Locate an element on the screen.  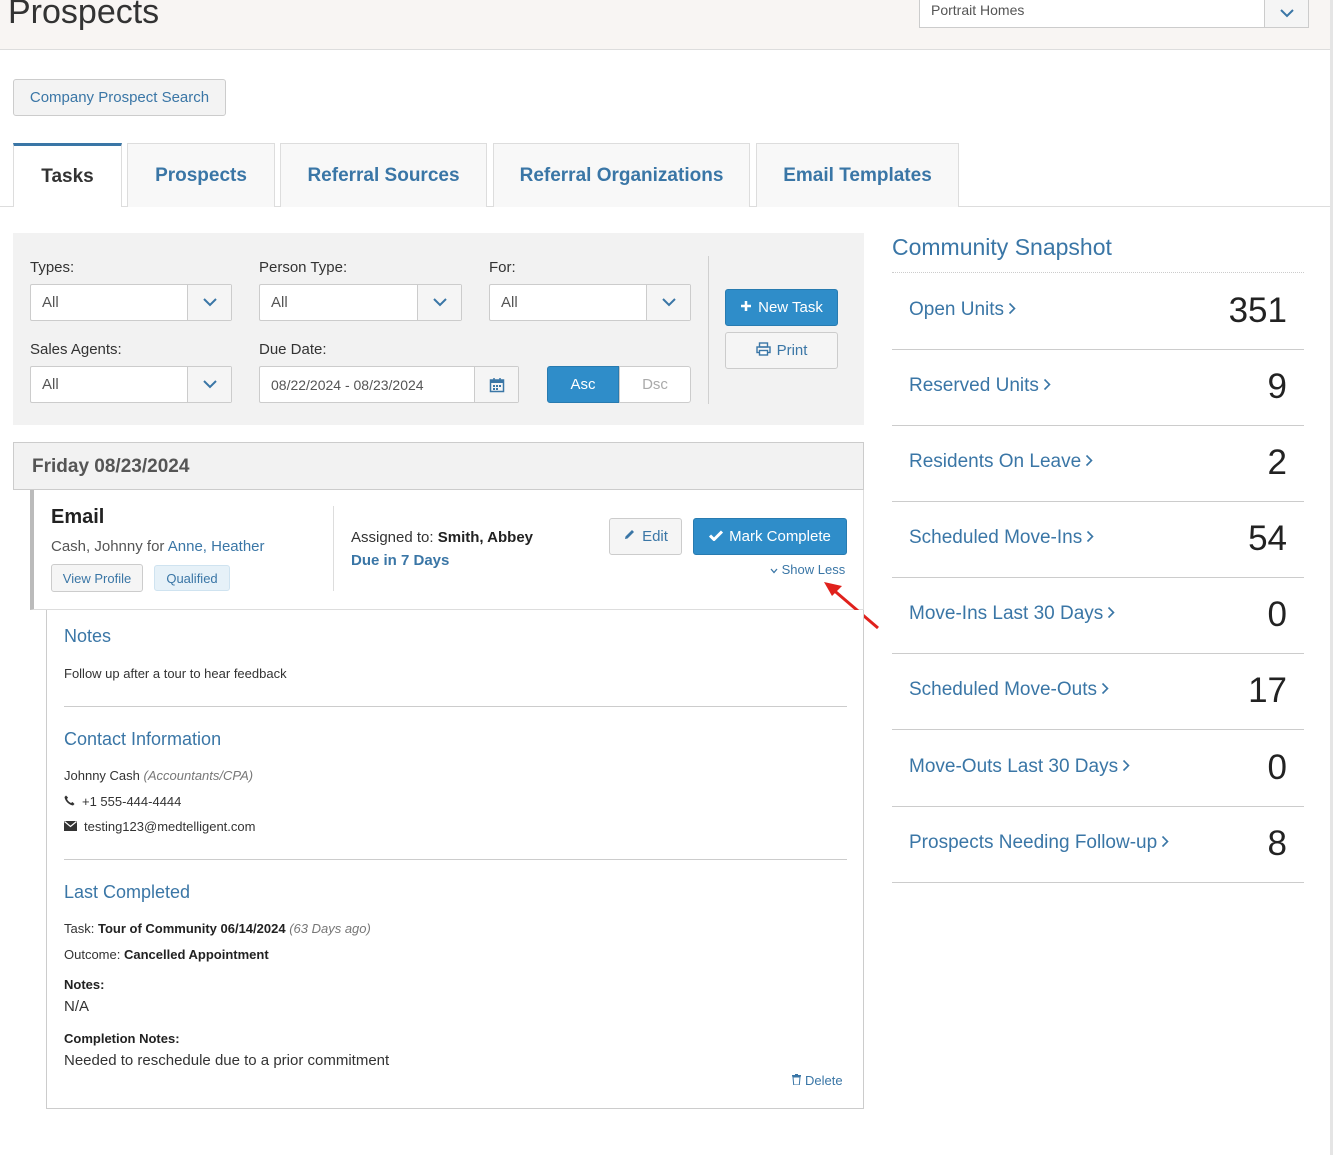
snapshot-row-scheduled-move-outs: Scheduled Move-Outs 17 is located at coordinates (1098, 692).